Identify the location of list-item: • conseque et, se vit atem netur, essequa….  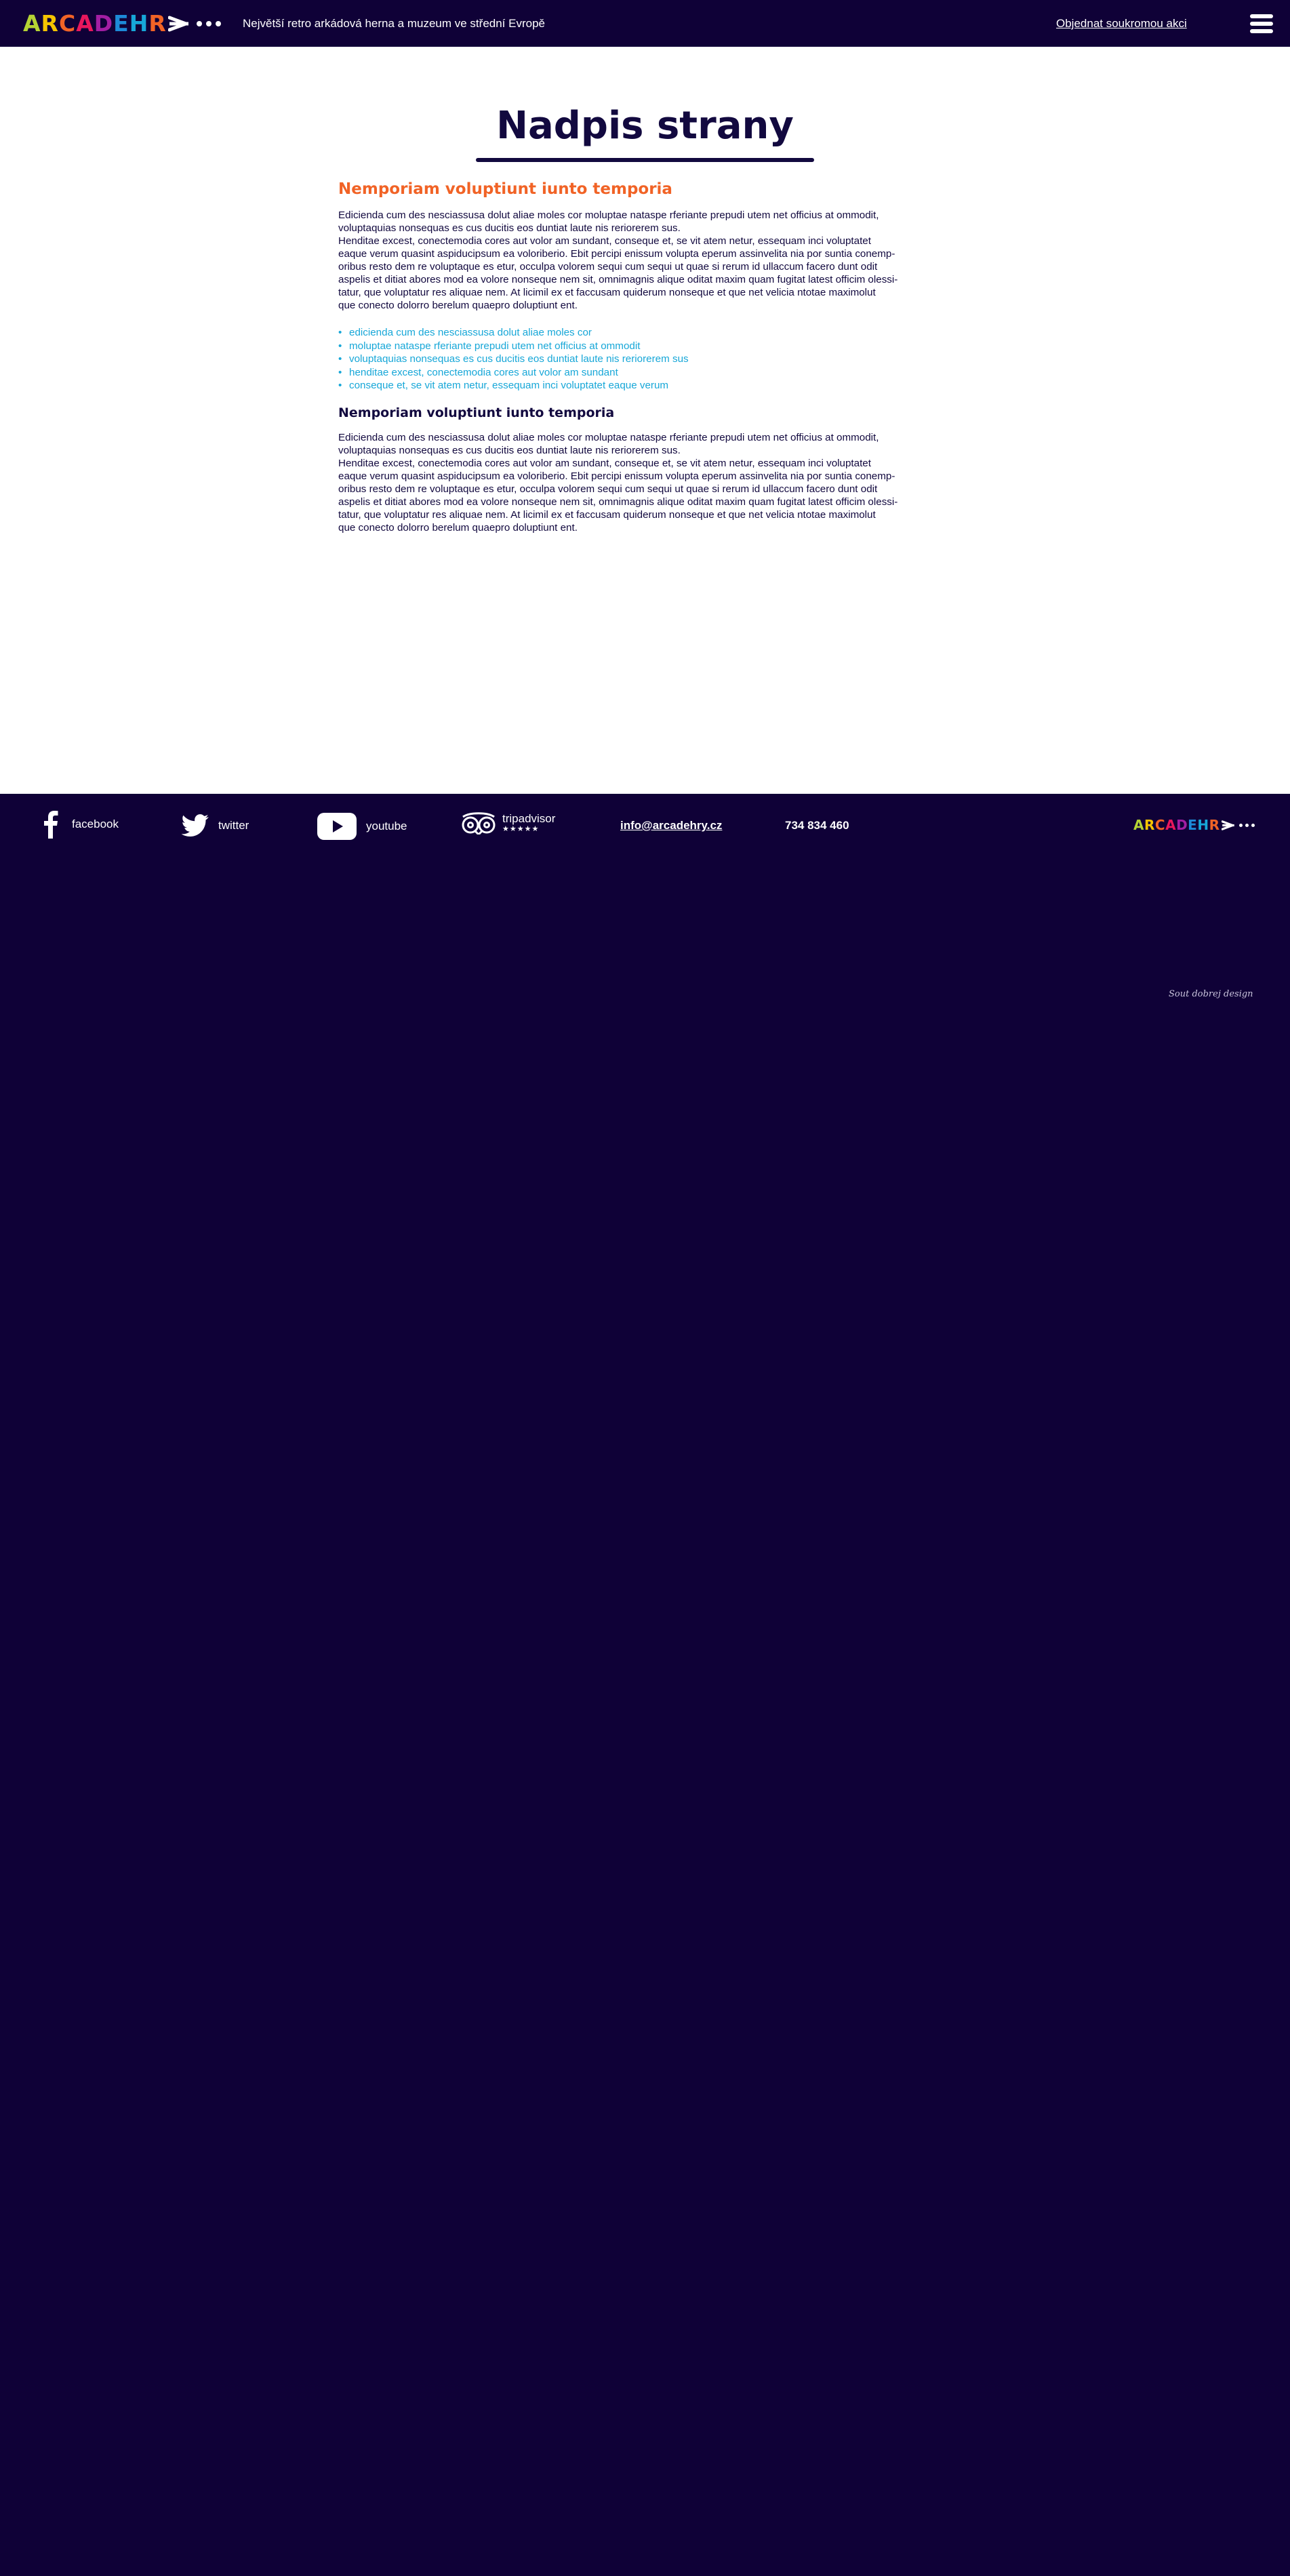
(503, 385).